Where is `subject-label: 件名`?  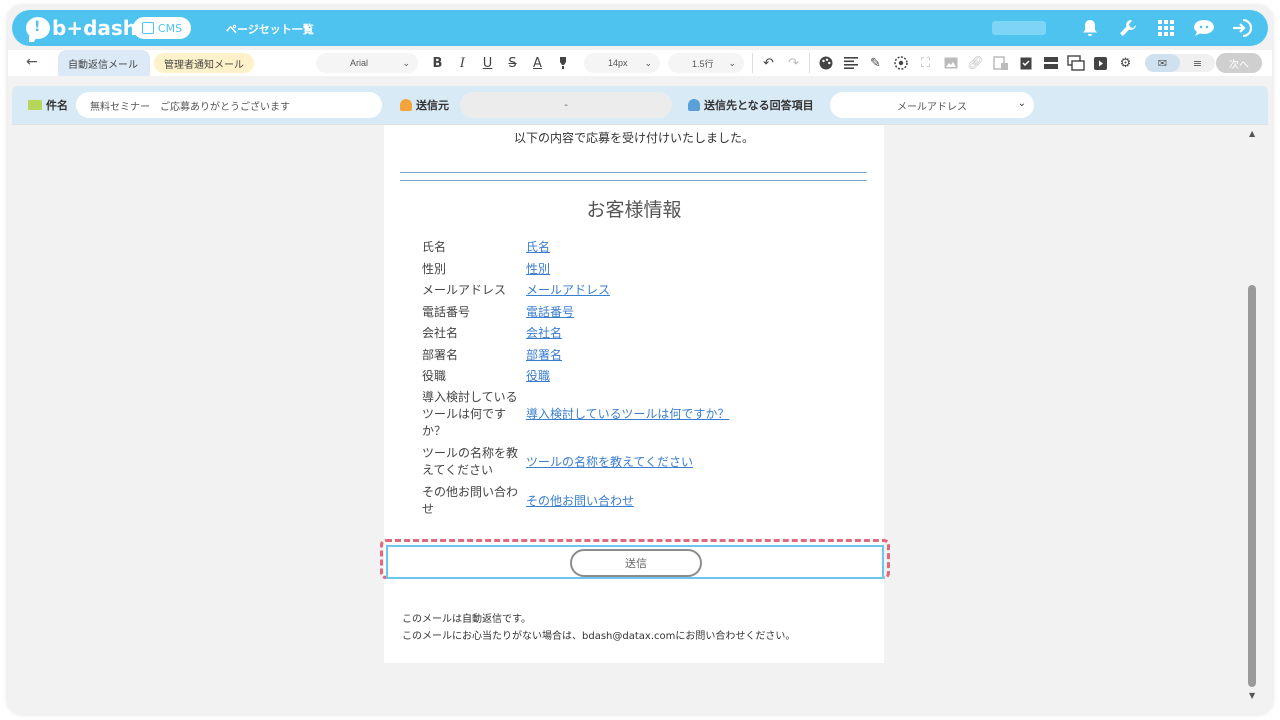
subject-label: 件名 is located at coordinates (48, 105).